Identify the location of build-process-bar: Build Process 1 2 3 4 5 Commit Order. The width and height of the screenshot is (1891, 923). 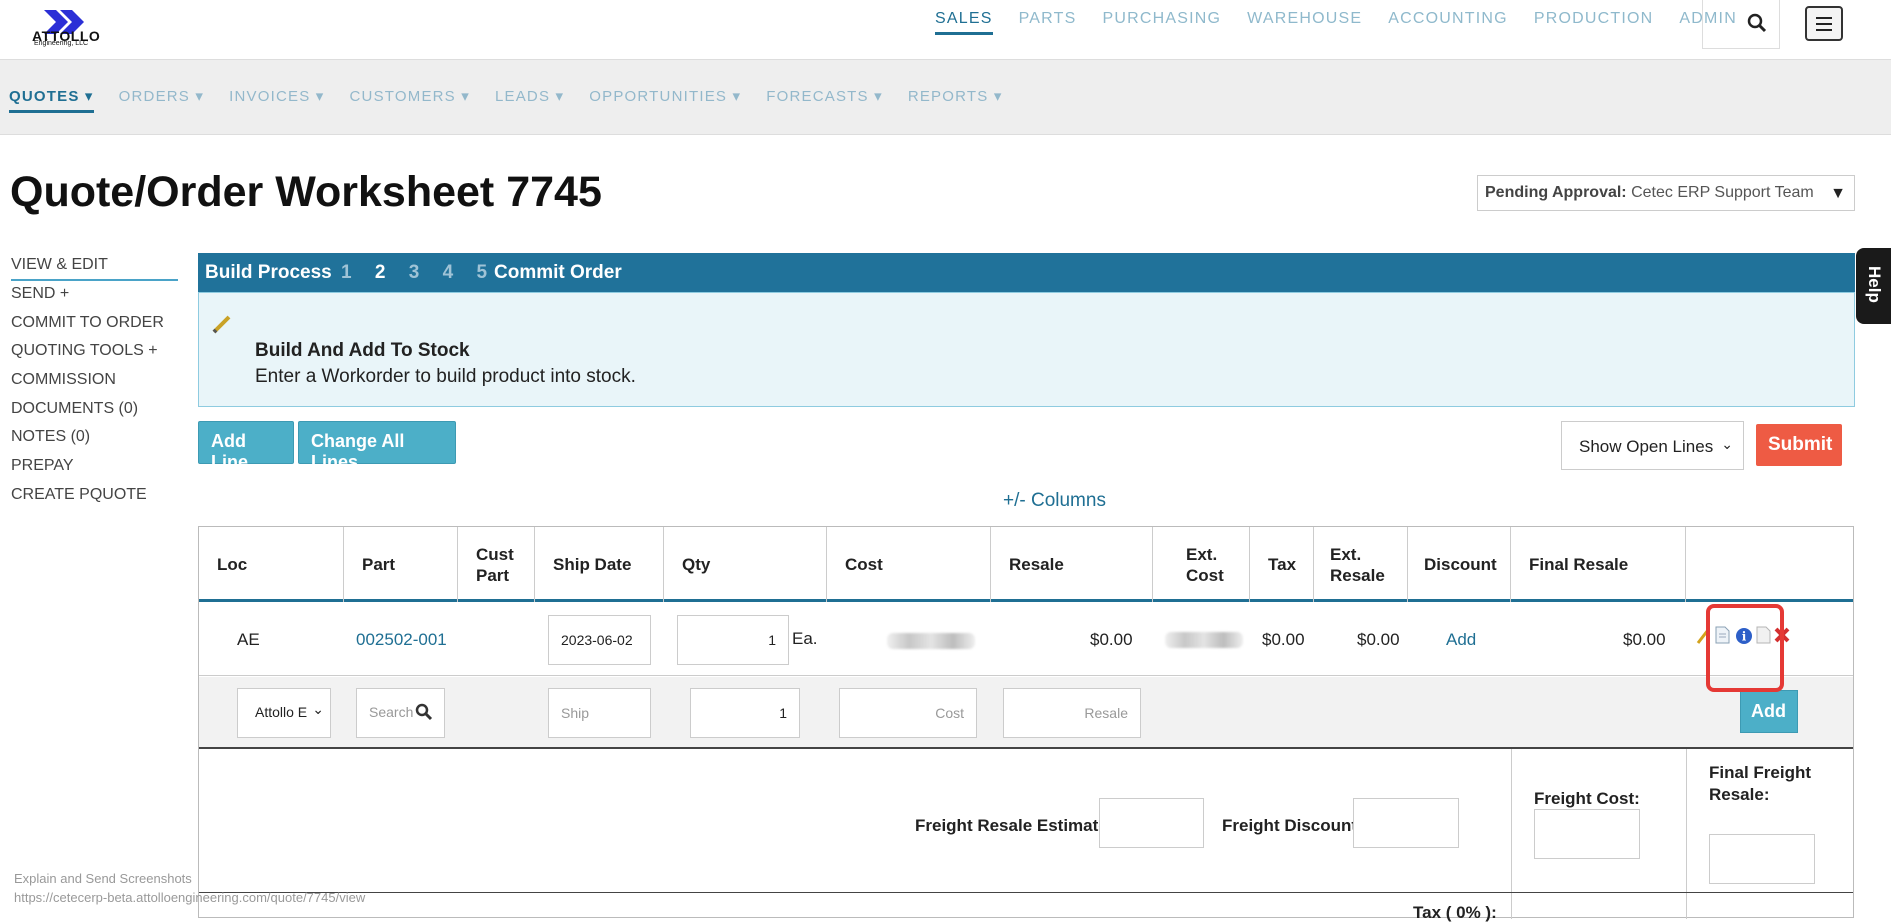
(1026, 272).